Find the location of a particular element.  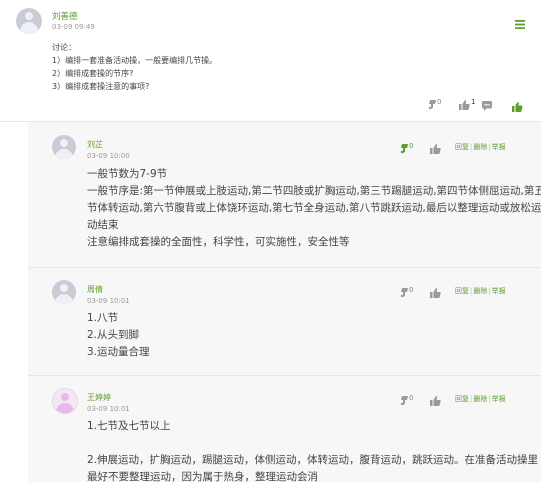

post-dislike-count: 0 is located at coordinates (439, 102).